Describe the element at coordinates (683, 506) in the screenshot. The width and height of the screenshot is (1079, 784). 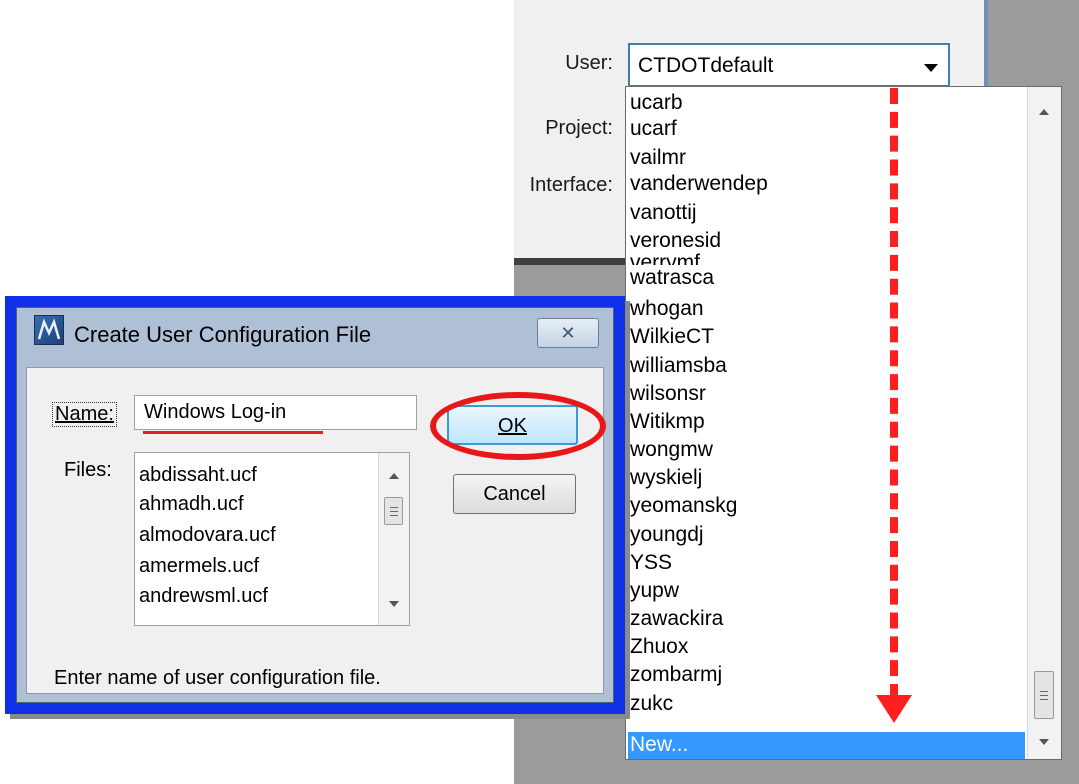
I see `list-item: yeomanskg` at that location.